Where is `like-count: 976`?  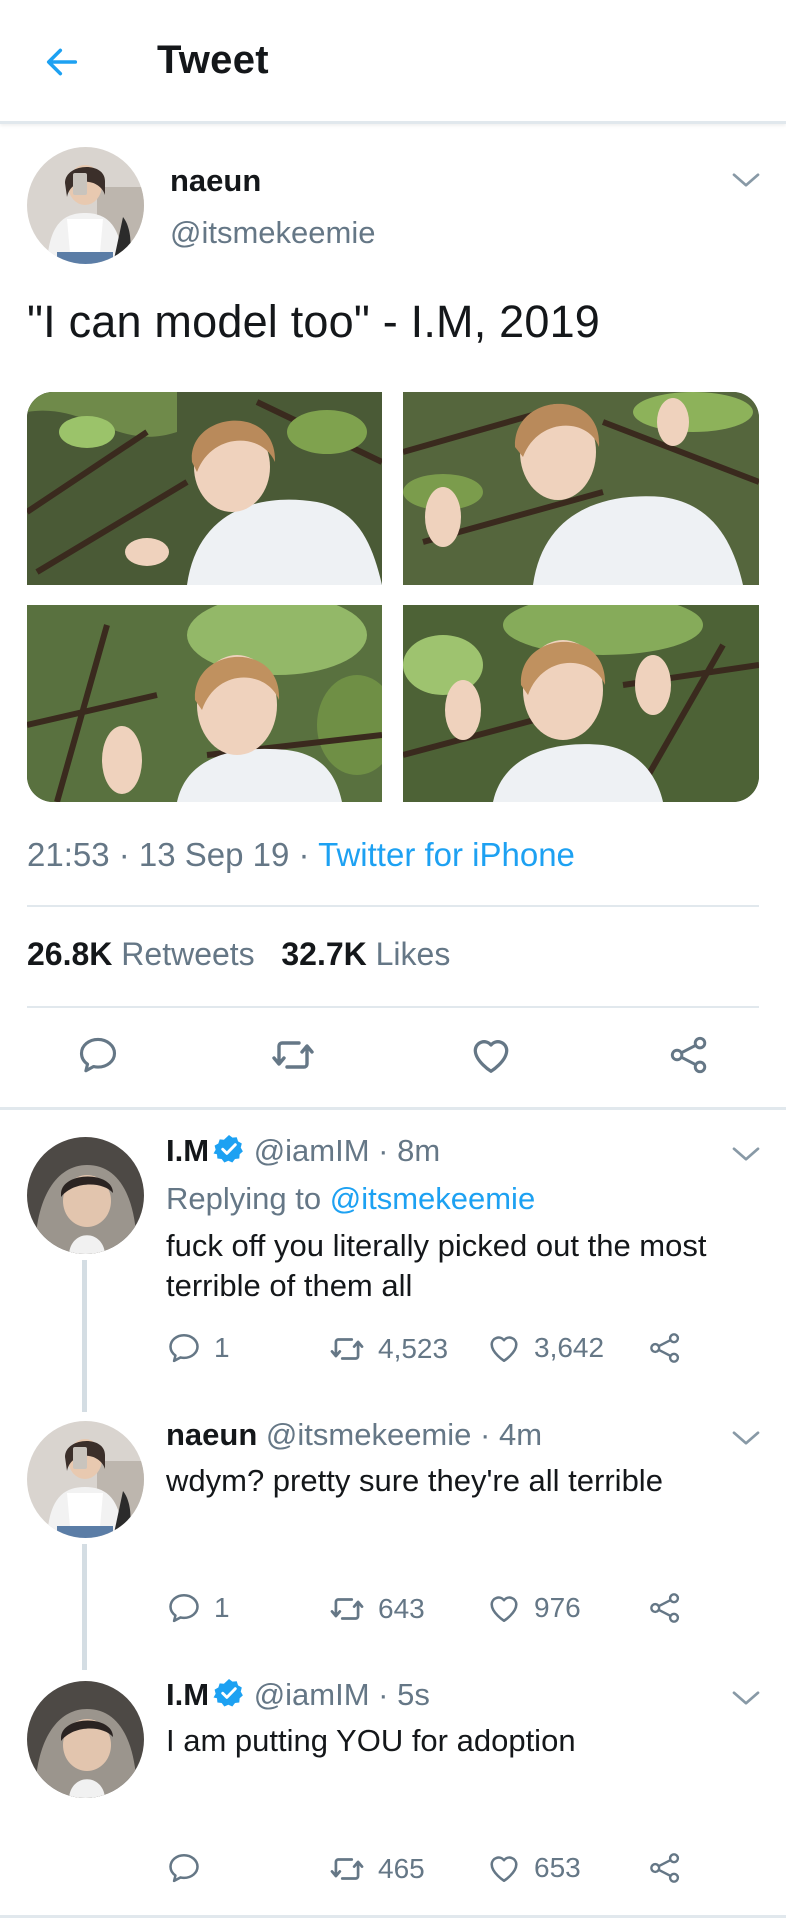 like-count: 976 is located at coordinates (557, 1607).